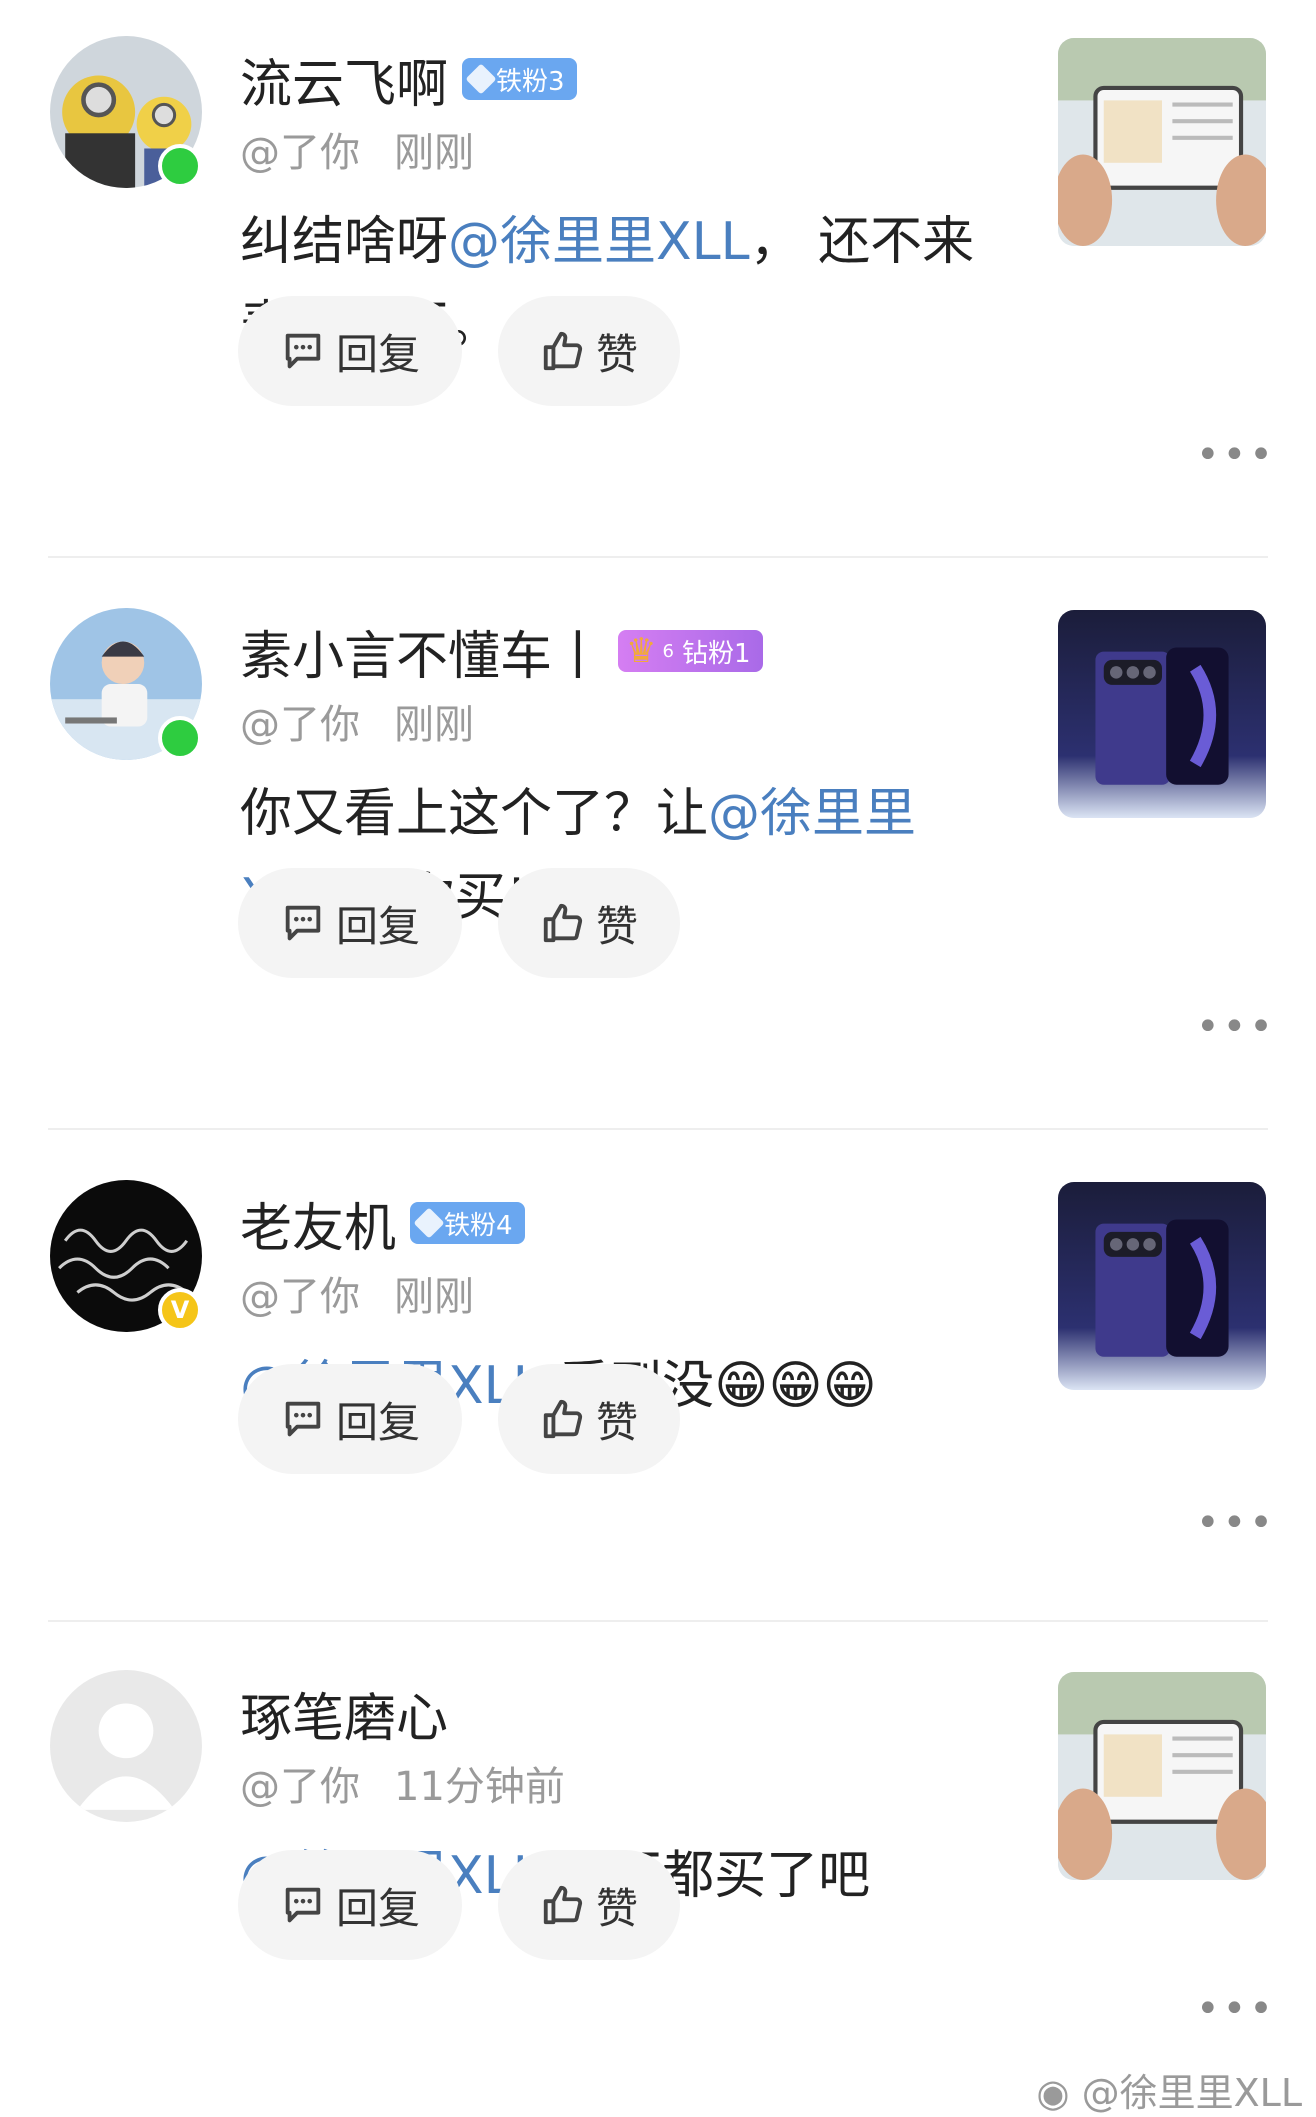  Describe the element at coordinates (422, 651) in the screenshot. I see `username: 素小言不懂车丨` at that location.